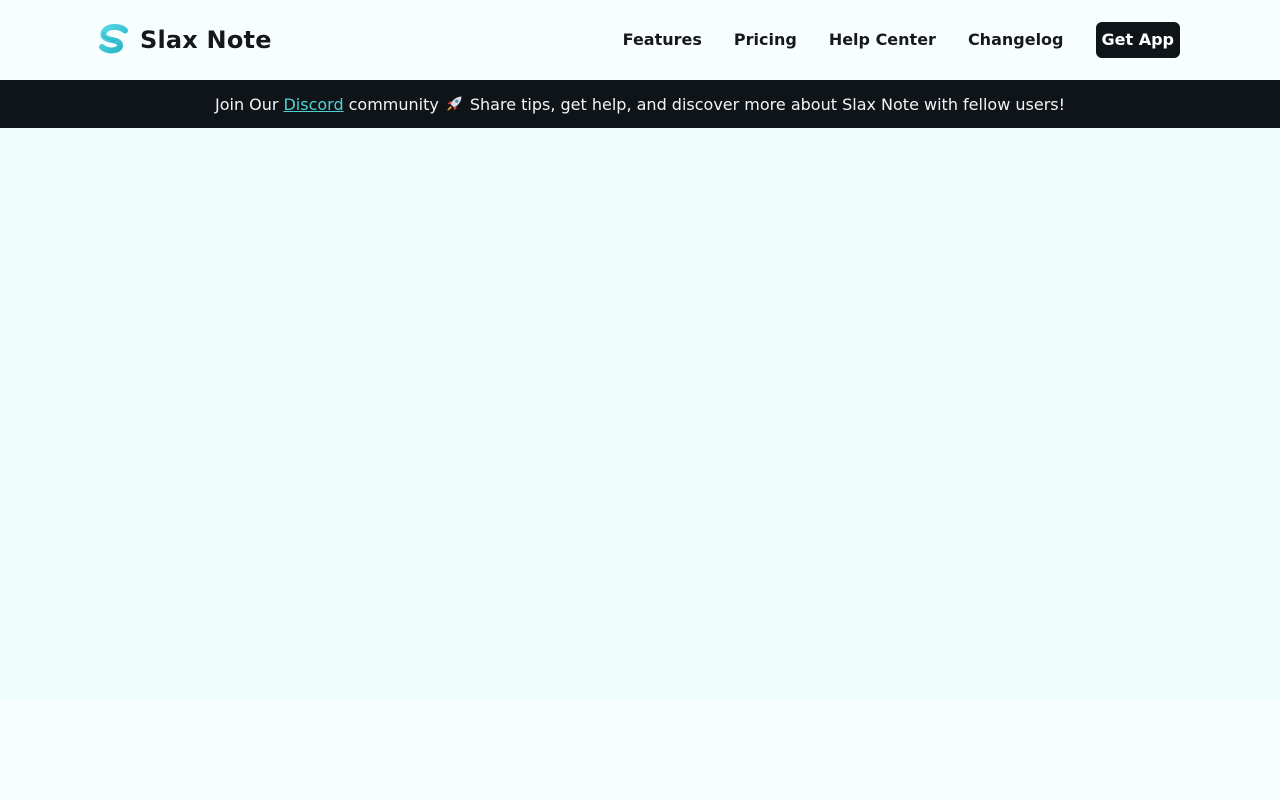 Image resolution: width=1280 pixels, height=800 pixels. Describe the element at coordinates (313, 104) in the screenshot. I see `discord-link: Discord` at that location.